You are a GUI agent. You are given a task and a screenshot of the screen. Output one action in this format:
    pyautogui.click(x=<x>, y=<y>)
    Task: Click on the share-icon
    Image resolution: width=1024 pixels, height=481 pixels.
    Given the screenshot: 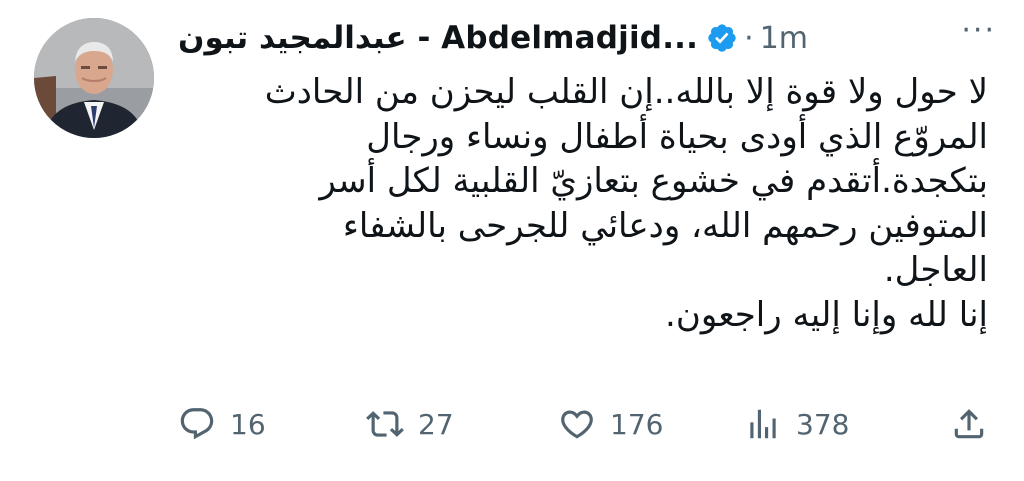 What is the action you would take?
    pyautogui.click(x=969, y=424)
    